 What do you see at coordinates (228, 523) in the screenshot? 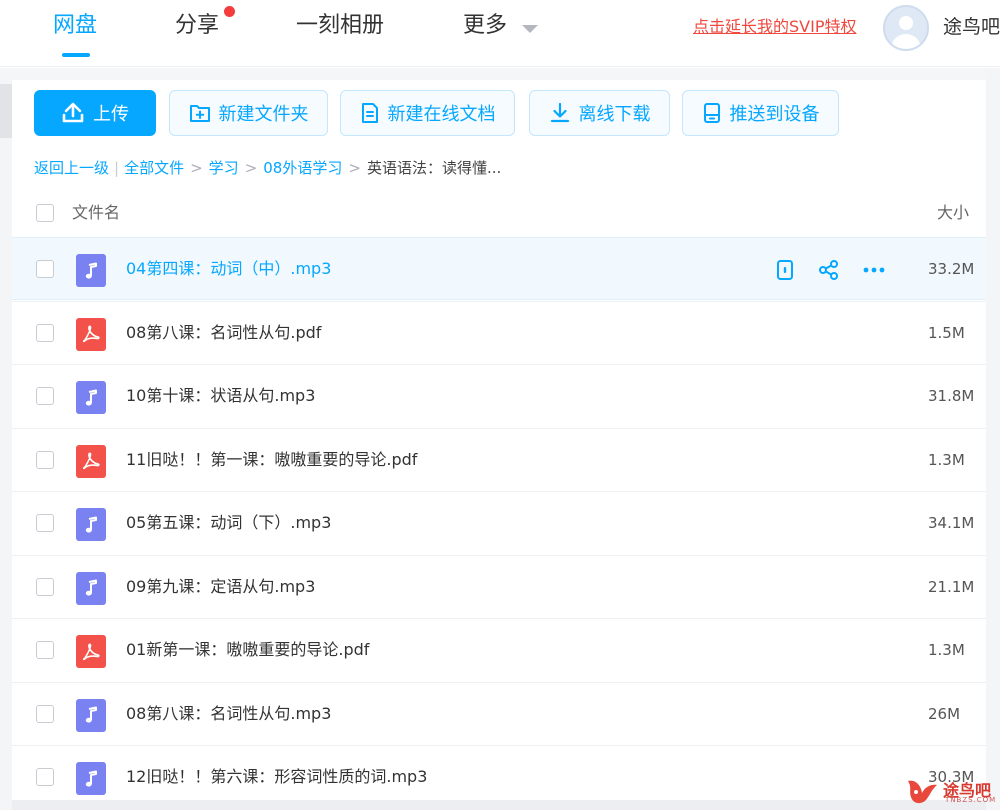
I see `file-name: 05第五课：动词（下）.mp3` at bounding box center [228, 523].